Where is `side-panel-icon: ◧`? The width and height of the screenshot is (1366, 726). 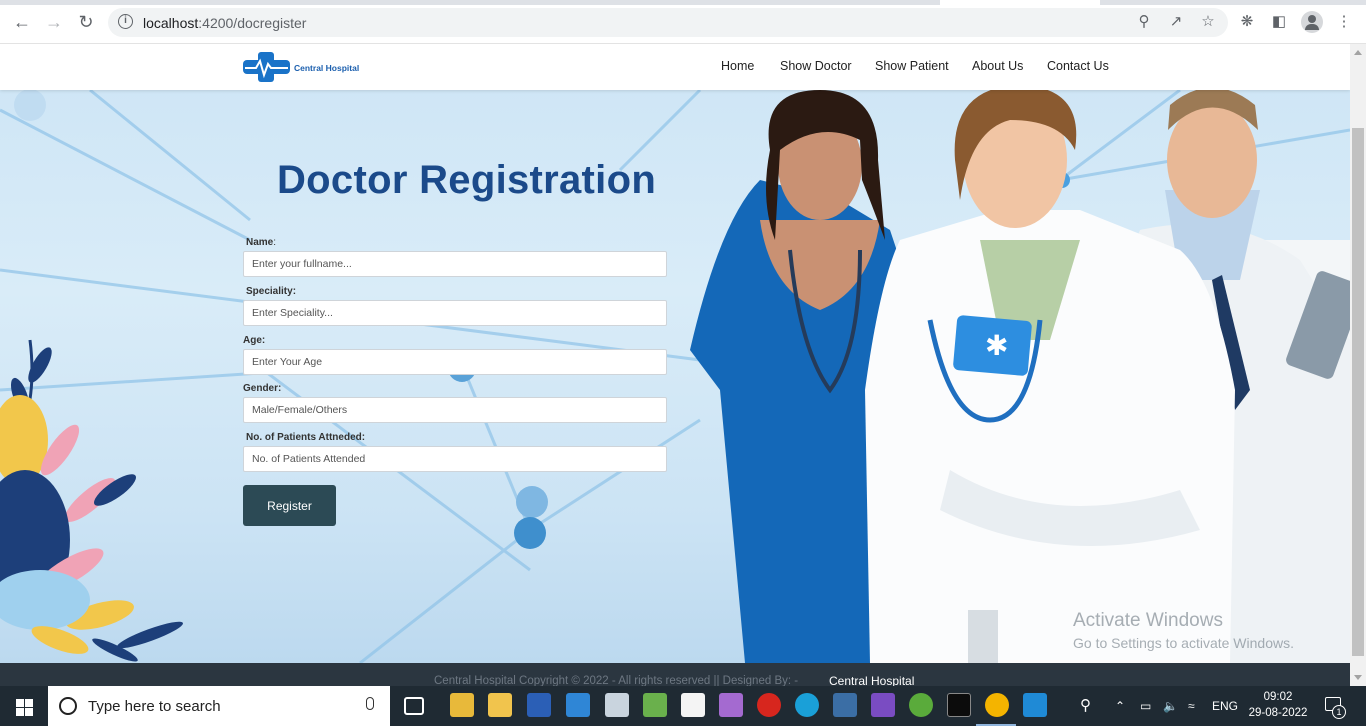
side-panel-icon: ◧ is located at coordinates (1279, 22).